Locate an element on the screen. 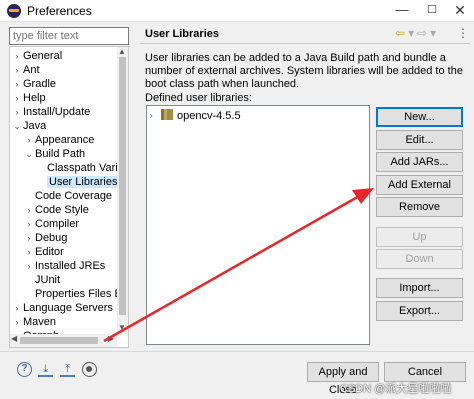  tree-item-gradle: › Gradle is located at coordinates (34, 84).